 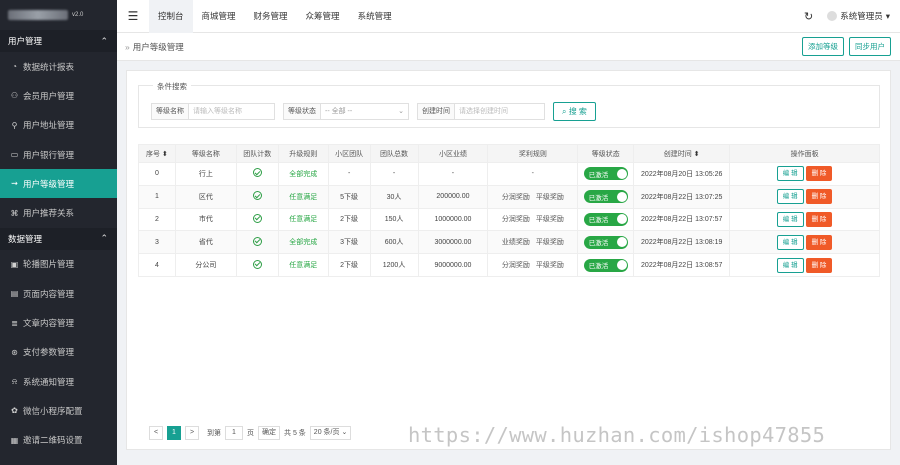 I want to click on breadcrumb: » 用户等级管理, so click(x=154, y=47).